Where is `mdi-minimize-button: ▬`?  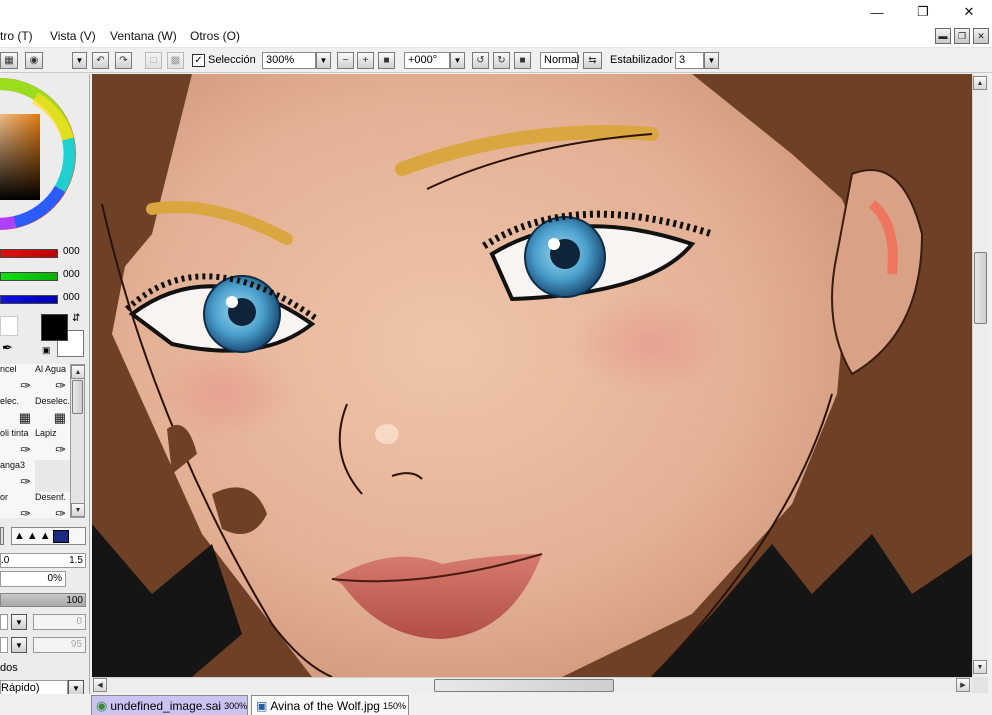
mdi-minimize-button: ▬ is located at coordinates (943, 36).